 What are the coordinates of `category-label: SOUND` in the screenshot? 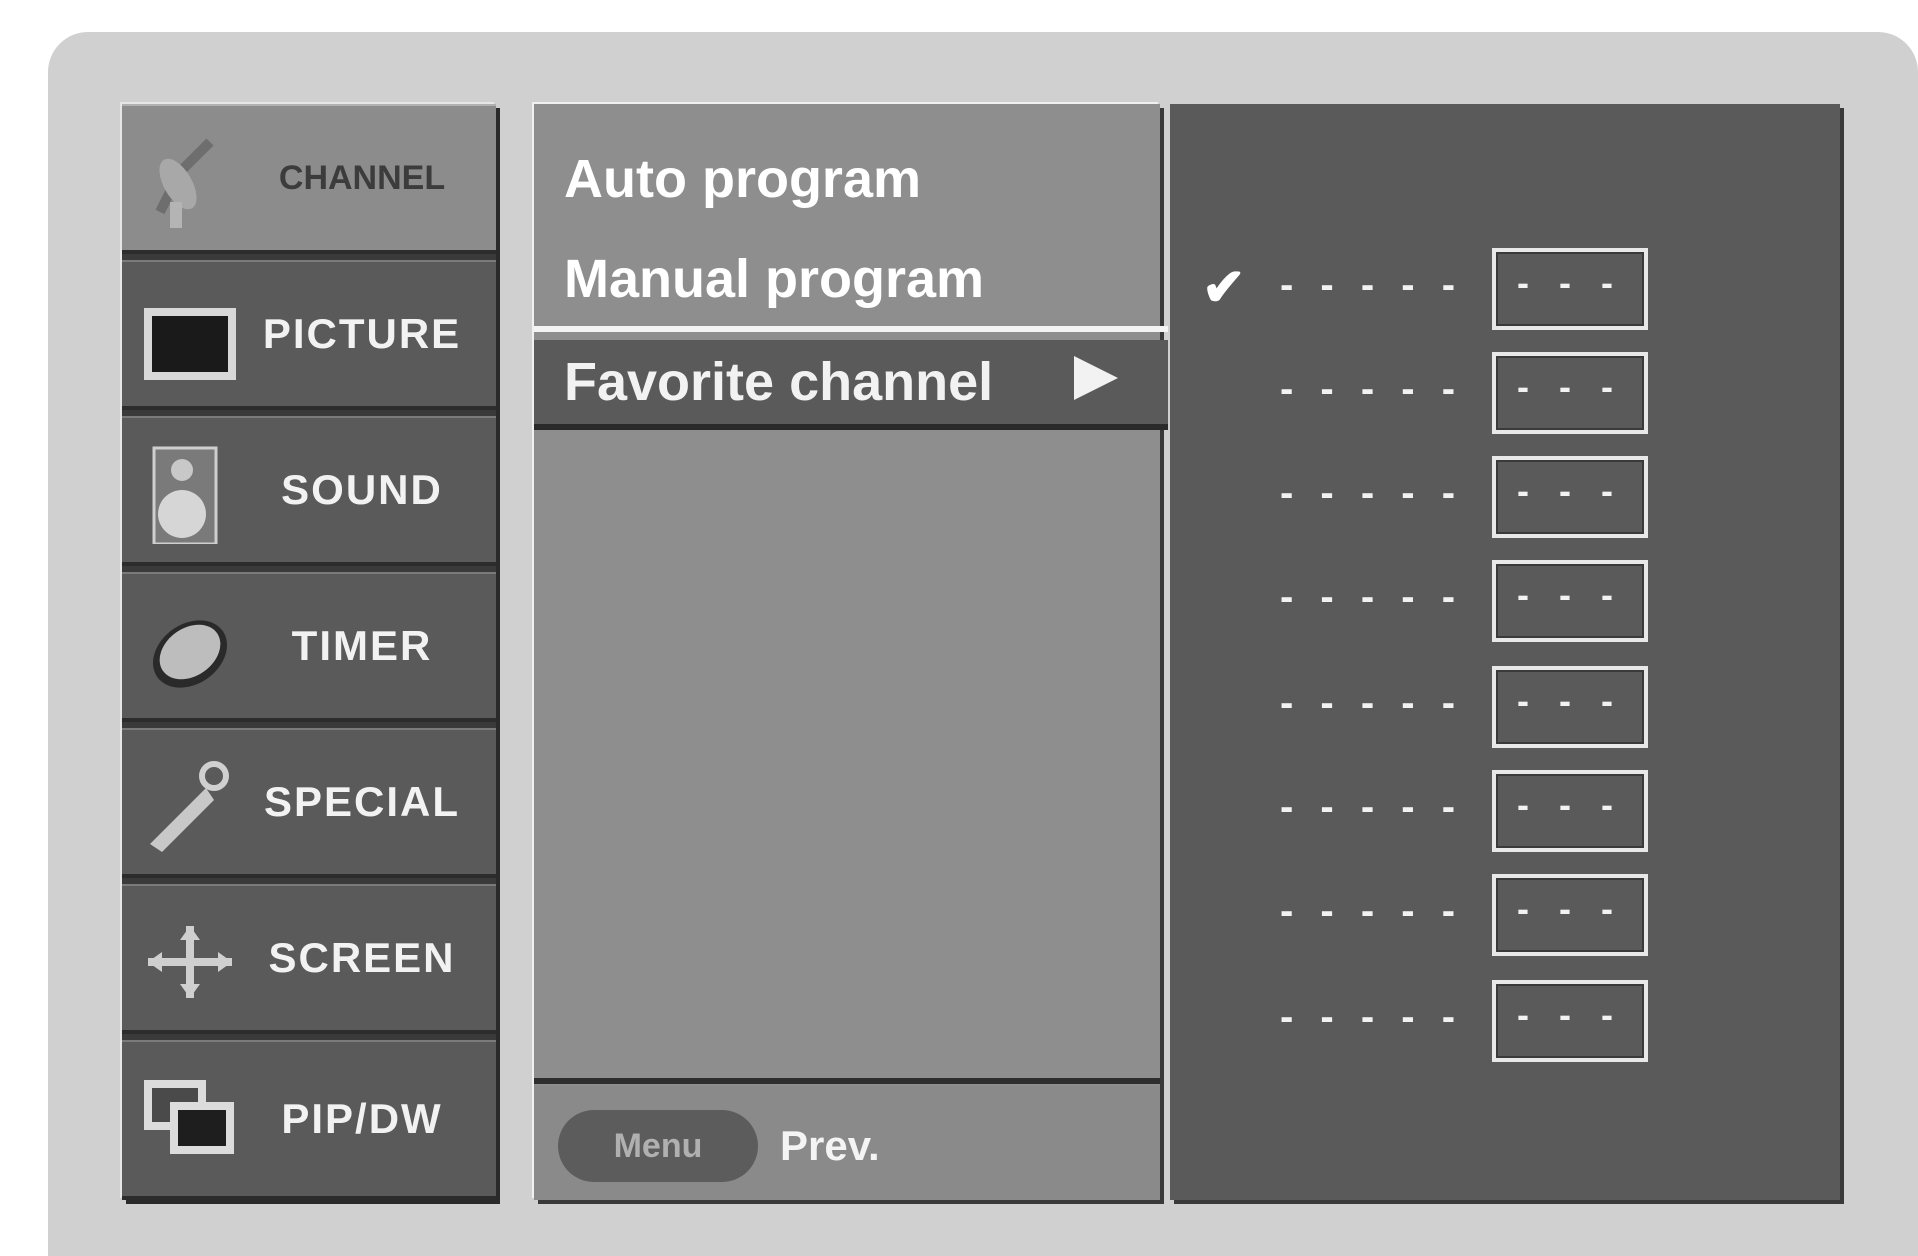 It's located at (362, 489).